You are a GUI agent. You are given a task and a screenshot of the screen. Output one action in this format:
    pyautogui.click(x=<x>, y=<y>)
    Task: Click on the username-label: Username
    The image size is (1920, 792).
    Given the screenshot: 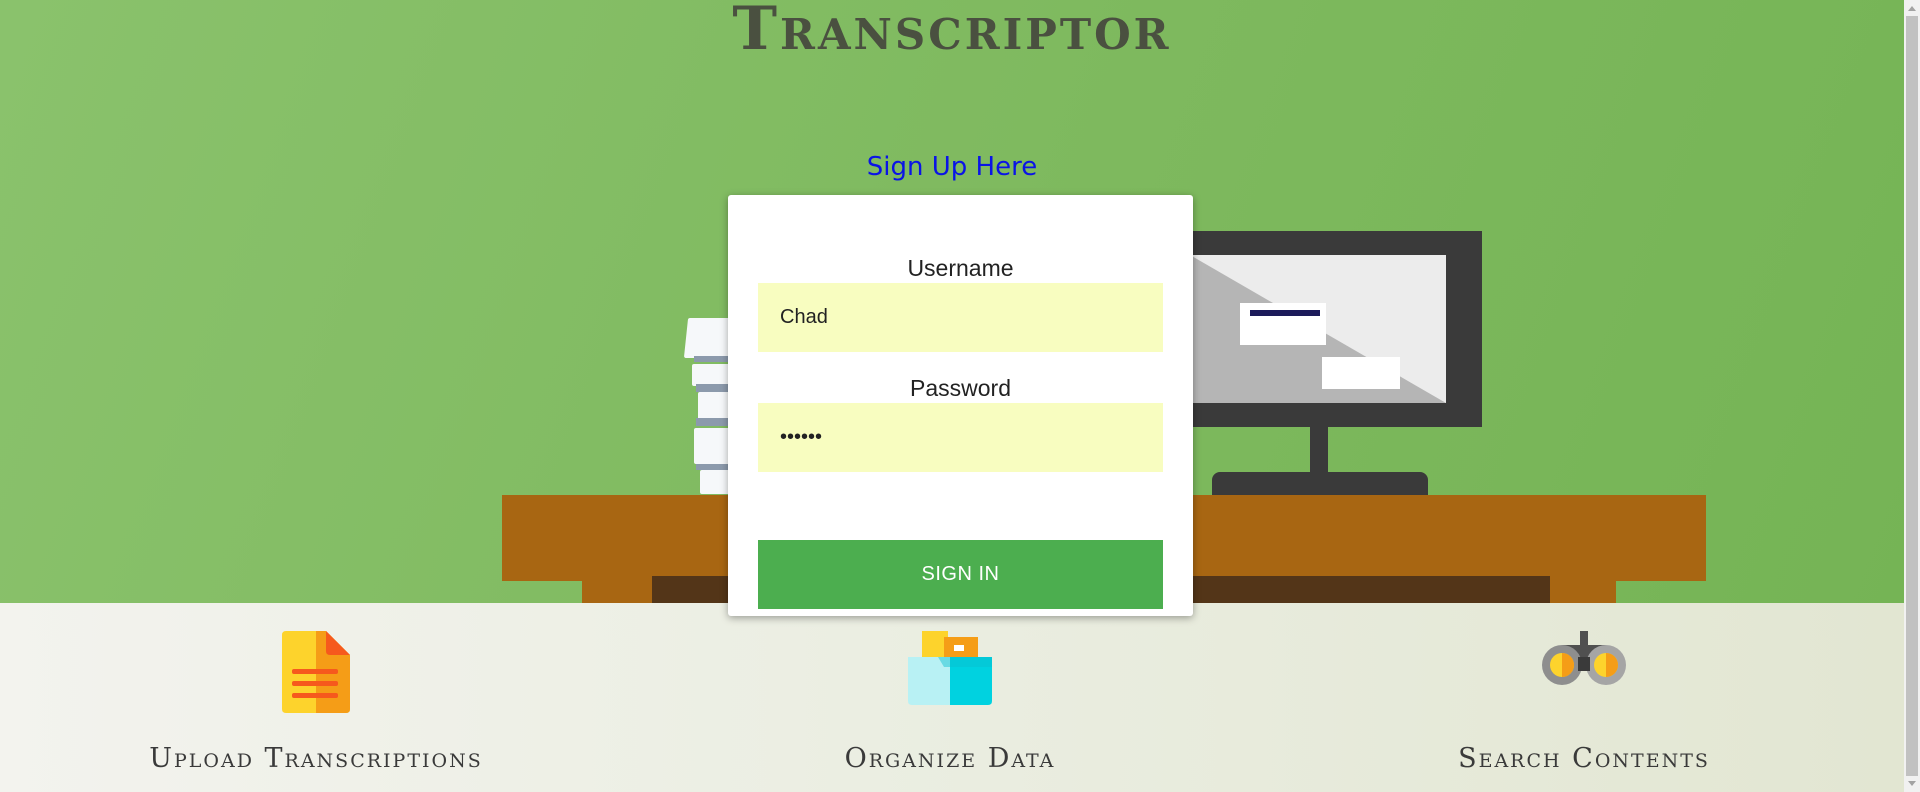 What is the action you would take?
    pyautogui.click(x=960, y=268)
    